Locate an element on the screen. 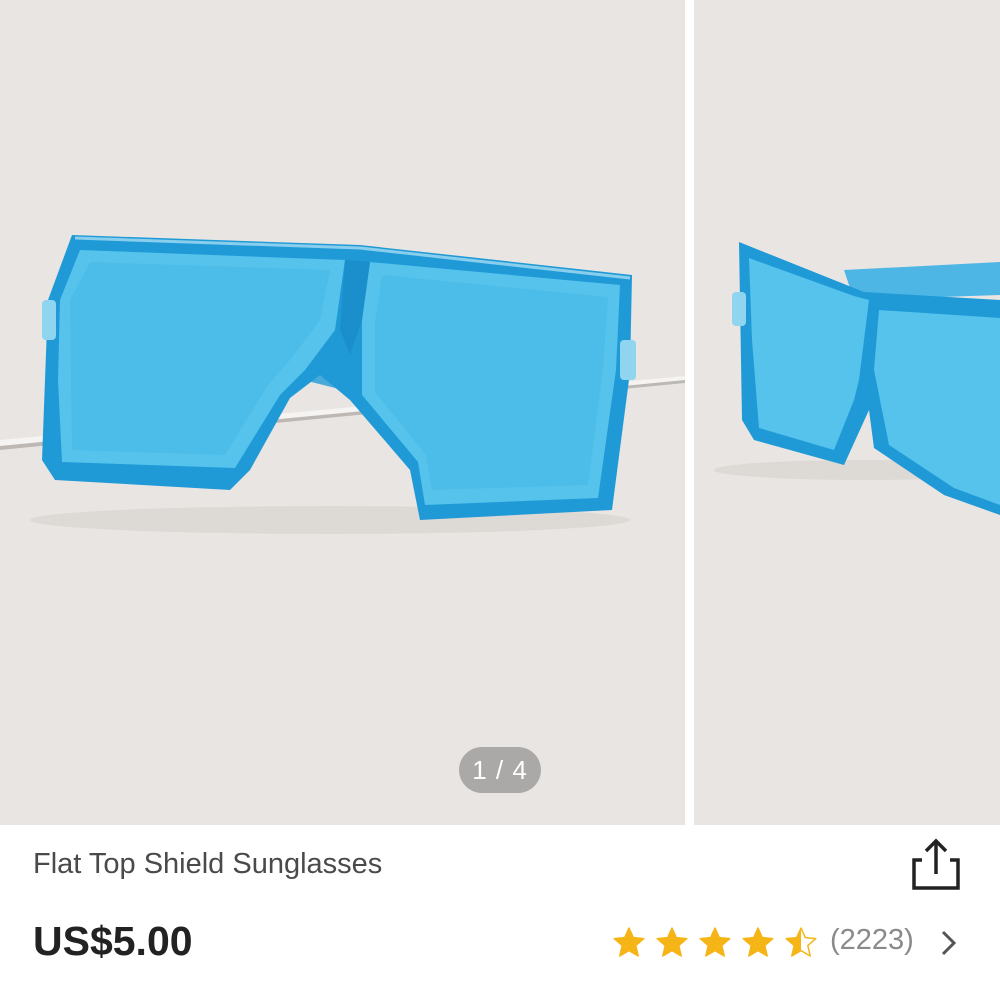 The width and height of the screenshot is (1000, 1000). review-count: (2223) is located at coordinates (872, 940).